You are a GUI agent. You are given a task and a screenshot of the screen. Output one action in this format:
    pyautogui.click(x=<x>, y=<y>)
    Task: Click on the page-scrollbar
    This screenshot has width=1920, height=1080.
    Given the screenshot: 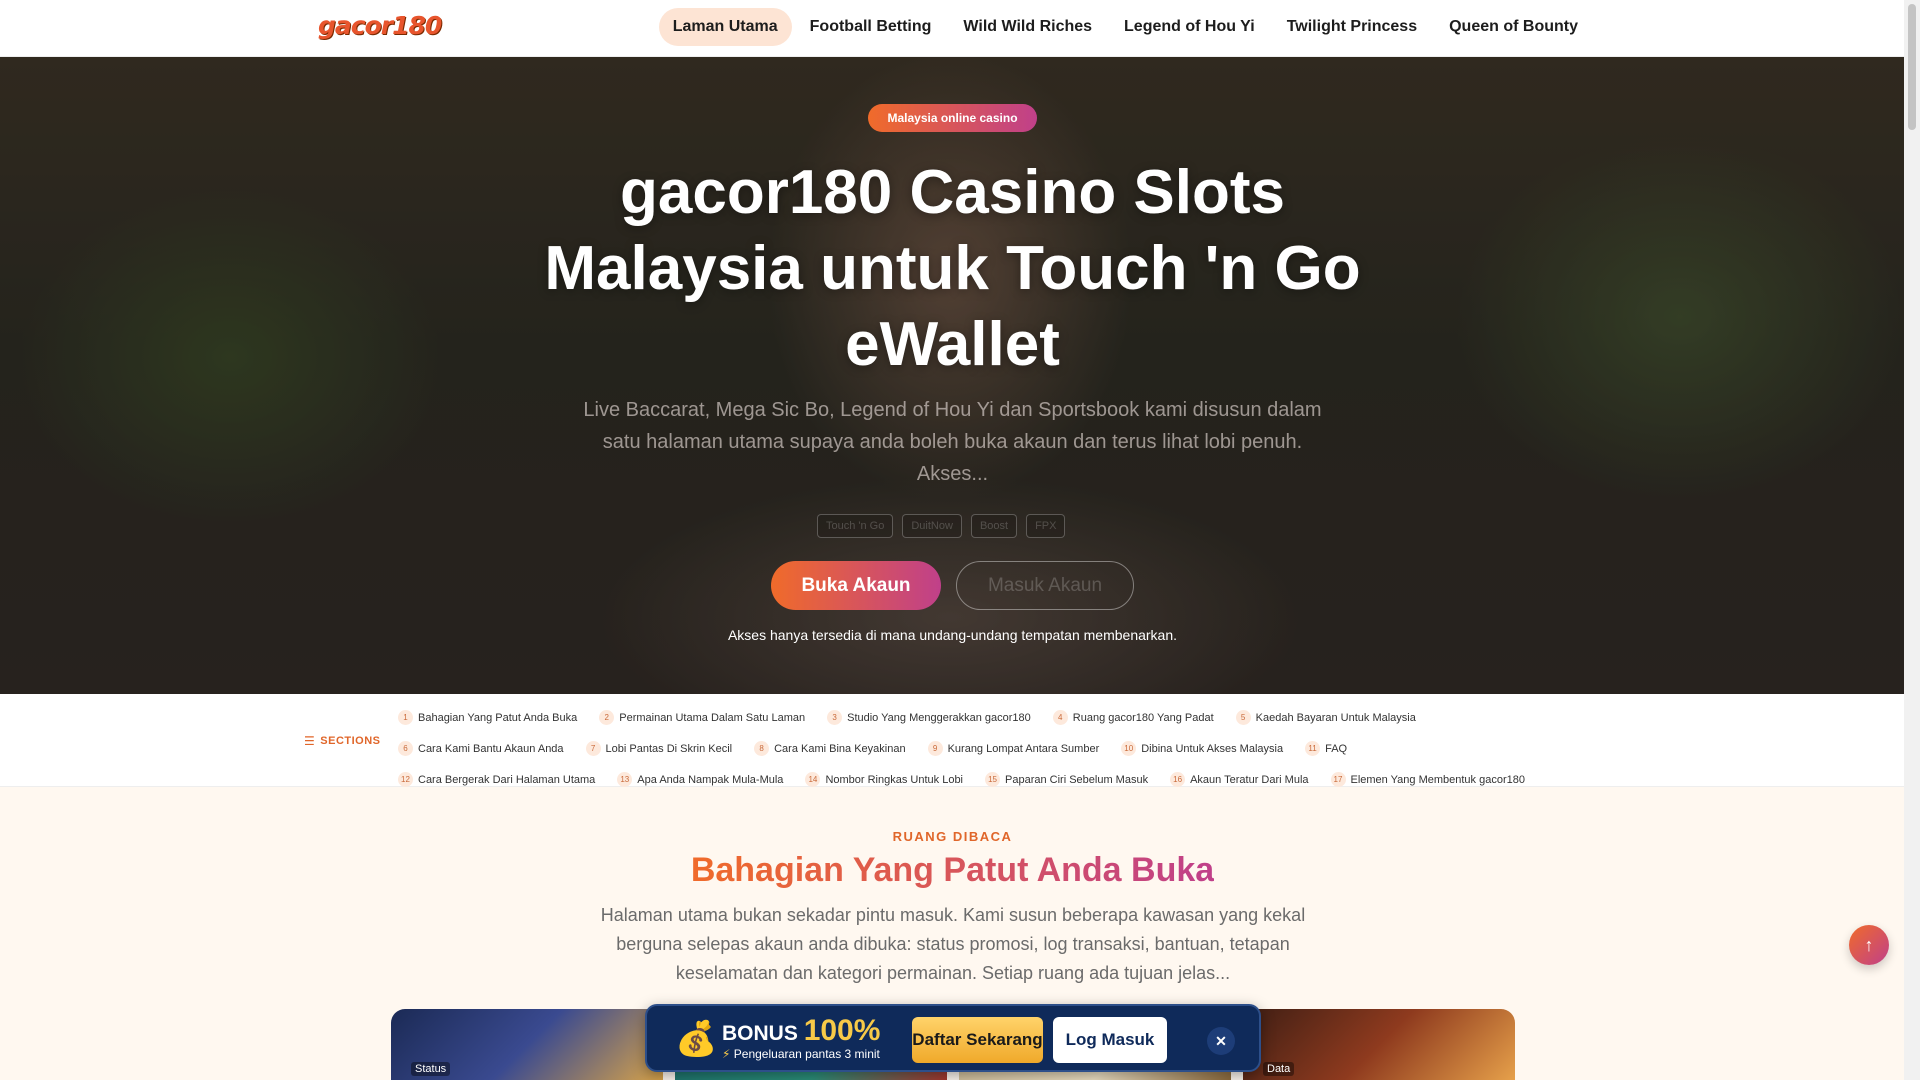 What is the action you would take?
    pyautogui.click(x=1912, y=540)
    